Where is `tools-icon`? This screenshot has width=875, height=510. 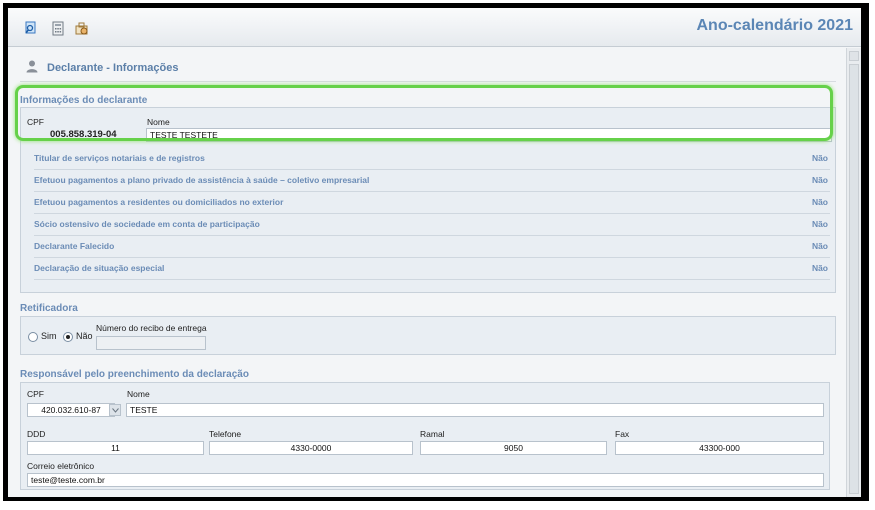 tools-icon is located at coordinates (82, 28).